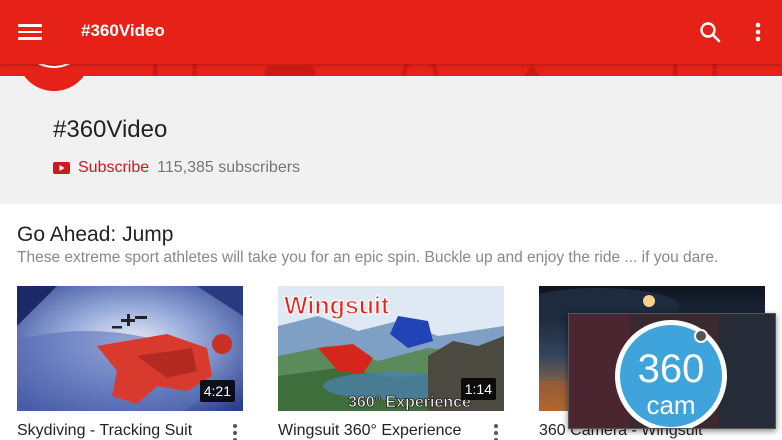 The height and width of the screenshot is (440, 782). I want to click on top-app-bar: #360Video, so click(391, 32).